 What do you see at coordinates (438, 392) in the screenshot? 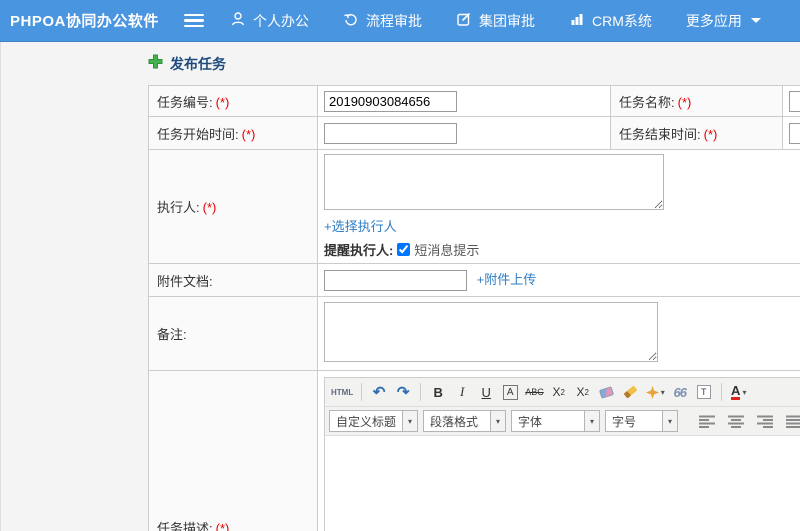
I see `bold-button: B` at bounding box center [438, 392].